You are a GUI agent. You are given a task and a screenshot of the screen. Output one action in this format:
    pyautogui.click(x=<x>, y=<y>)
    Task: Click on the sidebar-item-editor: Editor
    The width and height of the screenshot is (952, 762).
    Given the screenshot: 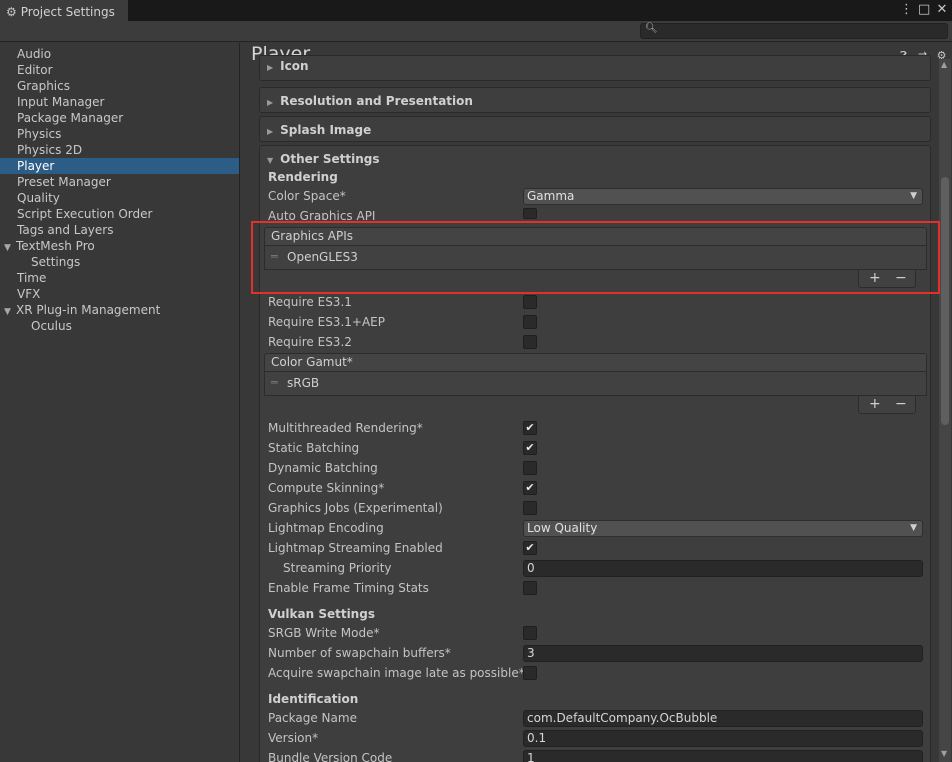 What is the action you would take?
    pyautogui.click(x=119, y=70)
    